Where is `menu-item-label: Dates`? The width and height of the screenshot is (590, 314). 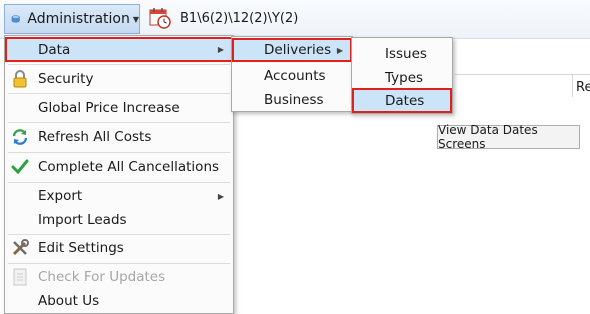 menu-item-label: Dates is located at coordinates (405, 100).